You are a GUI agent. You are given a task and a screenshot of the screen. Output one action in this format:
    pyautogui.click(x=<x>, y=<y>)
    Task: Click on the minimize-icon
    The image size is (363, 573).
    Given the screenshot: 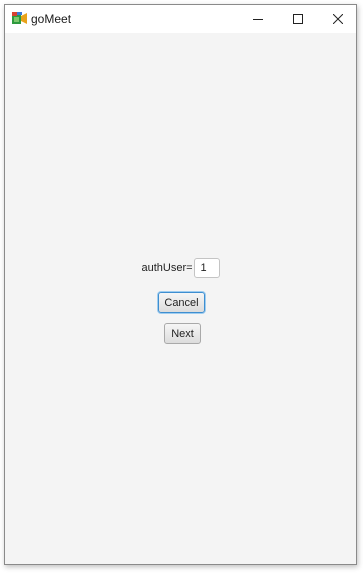 What is the action you would take?
    pyautogui.click(x=258, y=19)
    